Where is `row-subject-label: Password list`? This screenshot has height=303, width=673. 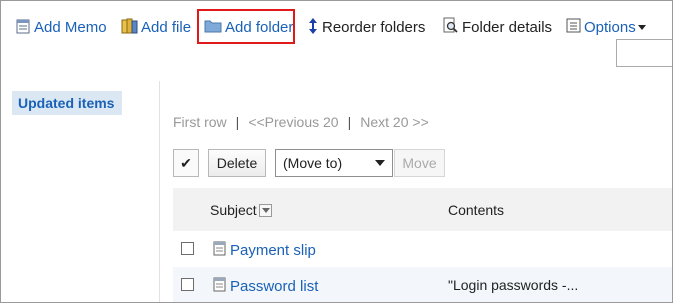 row-subject-label: Password list is located at coordinates (274, 286).